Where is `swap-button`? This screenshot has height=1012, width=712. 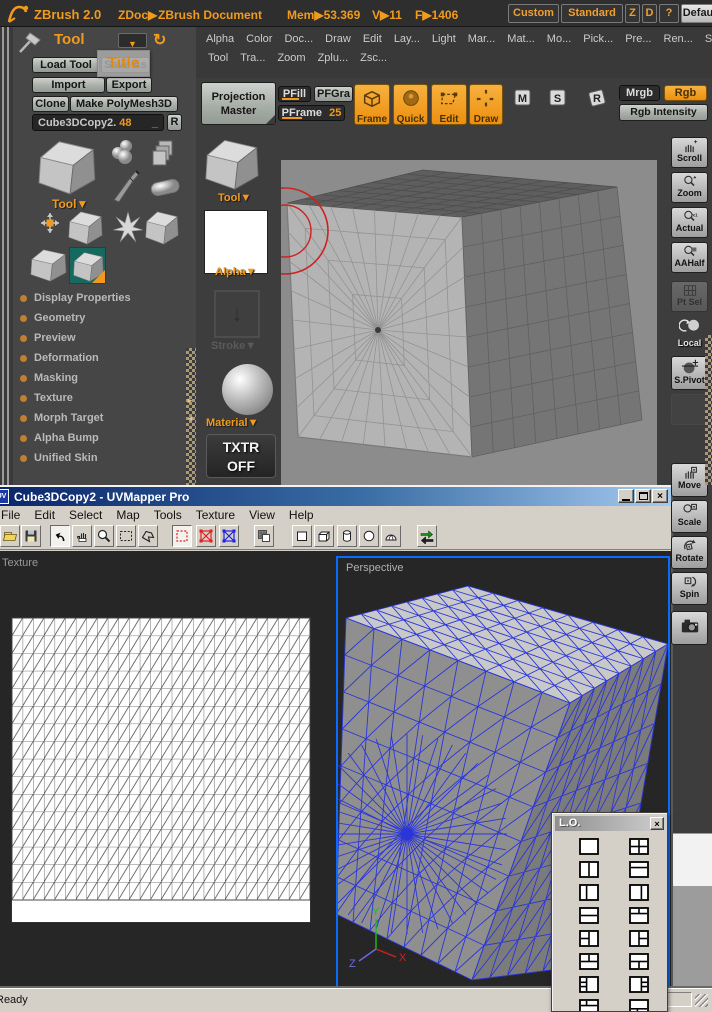 swap-button is located at coordinates (427, 536).